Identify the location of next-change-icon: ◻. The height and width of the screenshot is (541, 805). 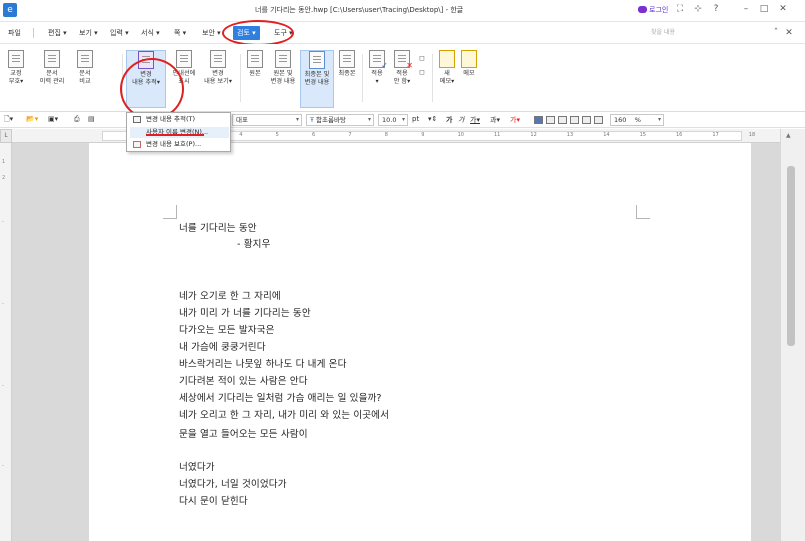
(422, 72).